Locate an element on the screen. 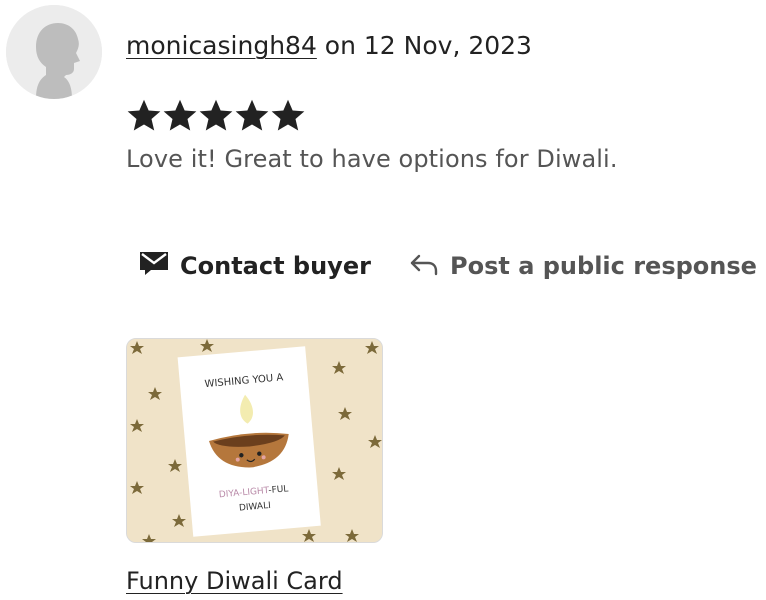  post-public-response-button: Post a public response is located at coordinates (582, 266).